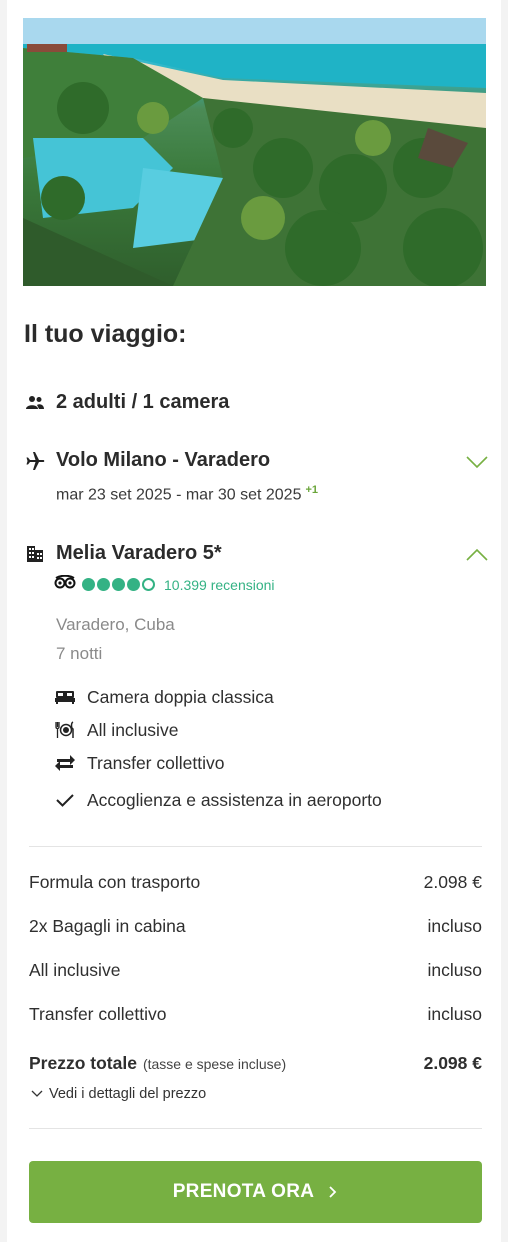 The height and width of the screenshot is (1242, 508). I want to click on feature-board: All inclusive, so click(116, 730).